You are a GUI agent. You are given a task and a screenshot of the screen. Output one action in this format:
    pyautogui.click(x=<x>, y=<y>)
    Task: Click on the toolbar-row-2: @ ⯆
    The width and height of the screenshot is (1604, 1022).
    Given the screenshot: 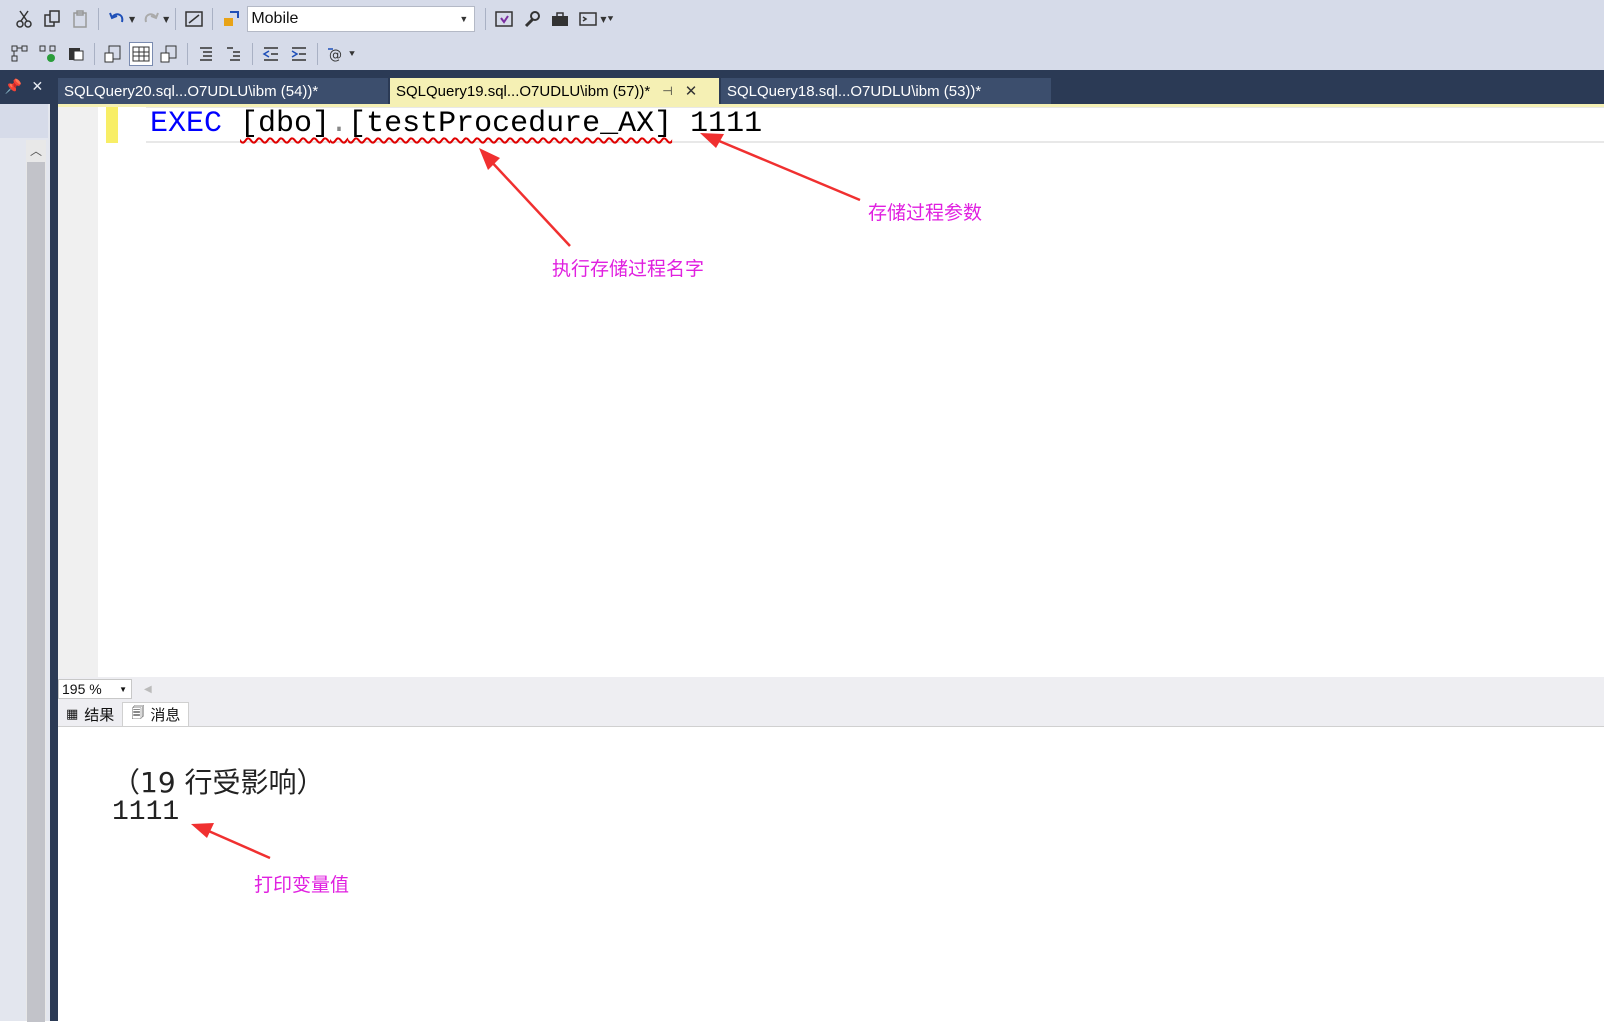 What is the action you would take?
    pyautogui.click(x=802, y=54)
    